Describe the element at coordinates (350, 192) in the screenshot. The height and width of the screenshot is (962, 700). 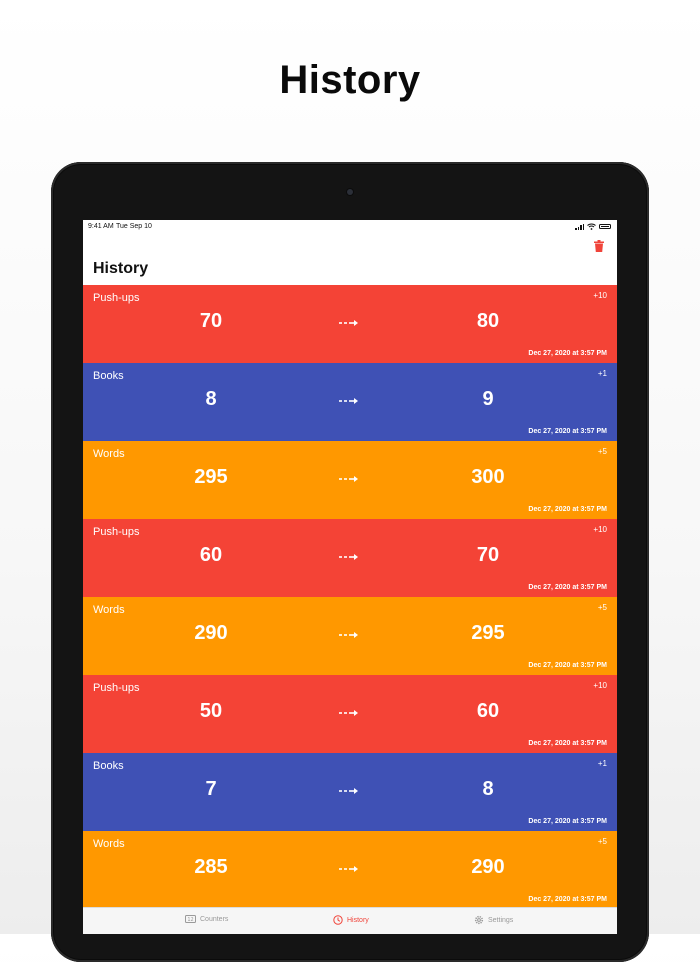
I see `camera-dot` at that location.